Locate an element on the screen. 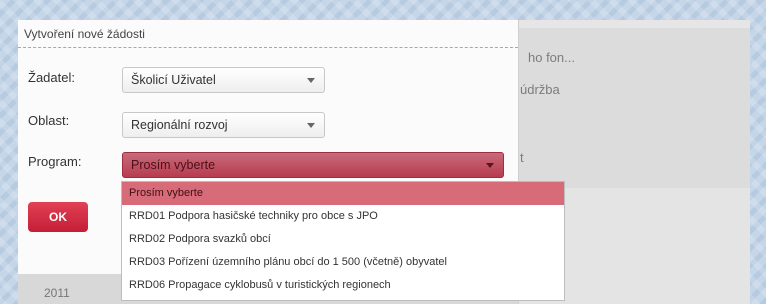 The image size is (766, 304). oblast-select-value: Regionální rozvoj is located at coordinates (179, 125).